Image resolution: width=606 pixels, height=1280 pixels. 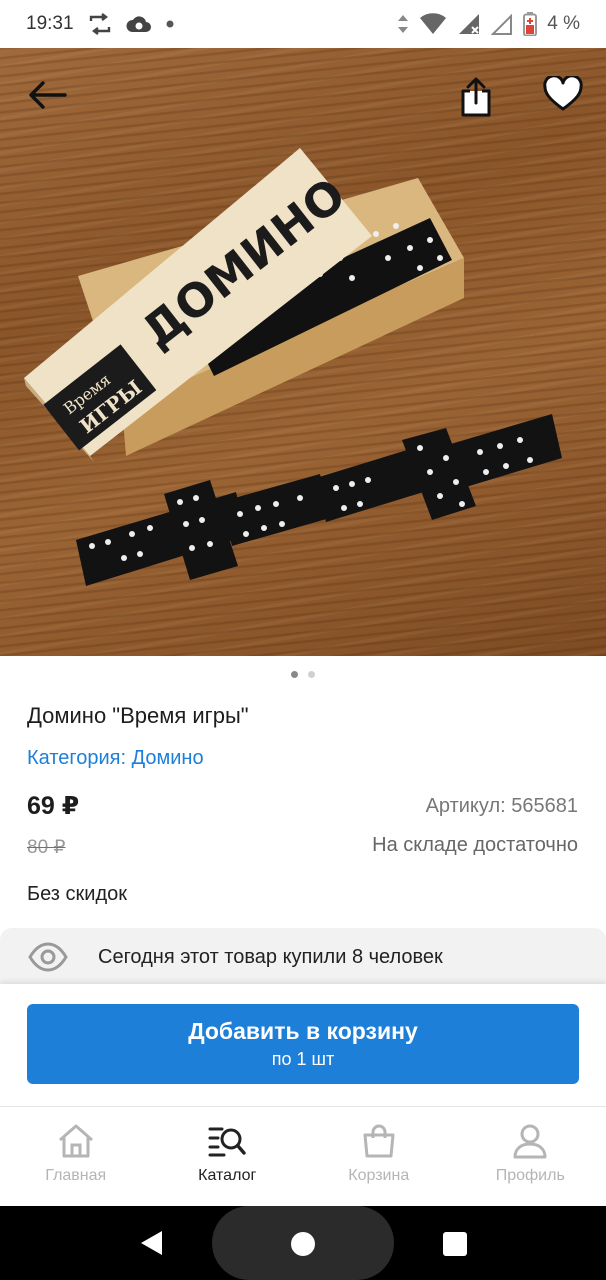 What do you see at coordinates (170, 24) in the screenshot?
I see `dot-icon` at bounding box center [170, 24].